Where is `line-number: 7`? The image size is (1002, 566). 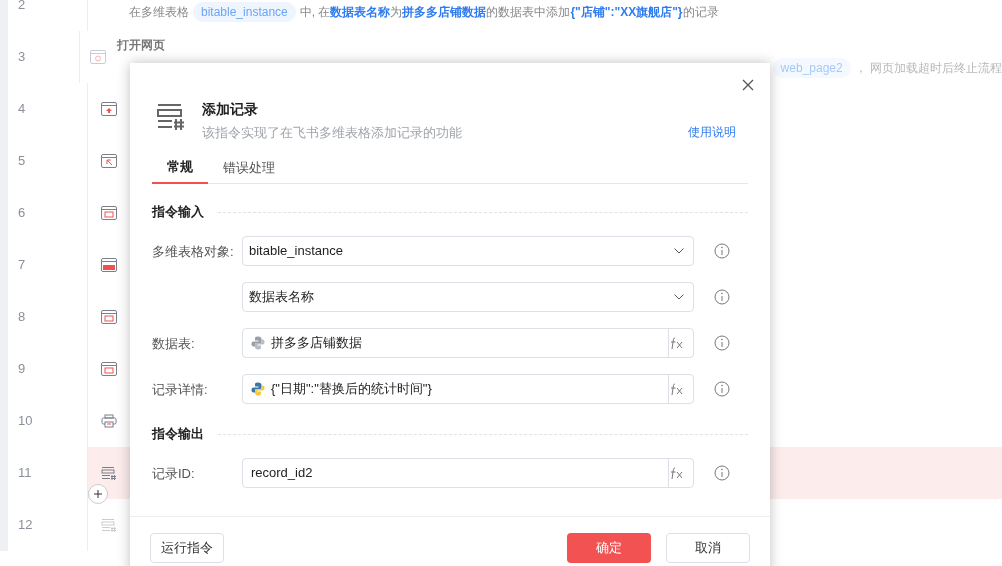
line-number: 7 is located at coordinates (22, 265).